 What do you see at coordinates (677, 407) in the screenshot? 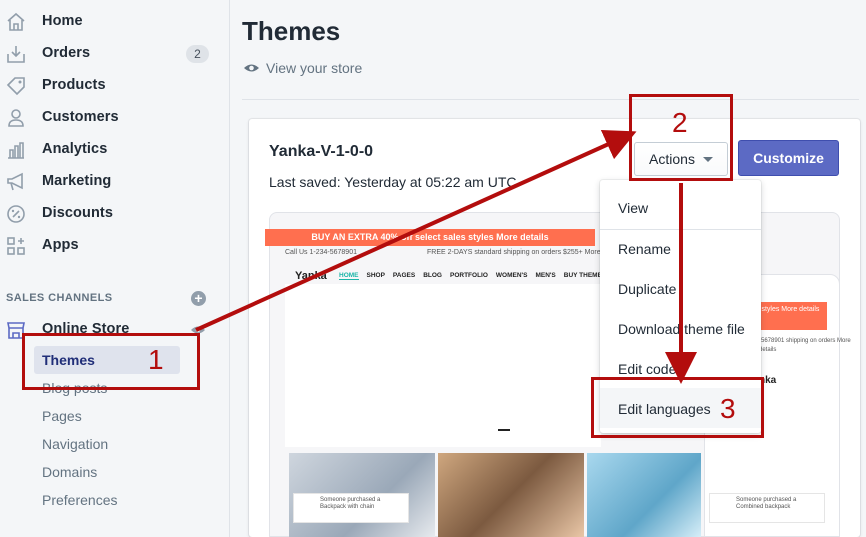
I see `annotation-box-edit-languages` at bounding box center [677, 407].